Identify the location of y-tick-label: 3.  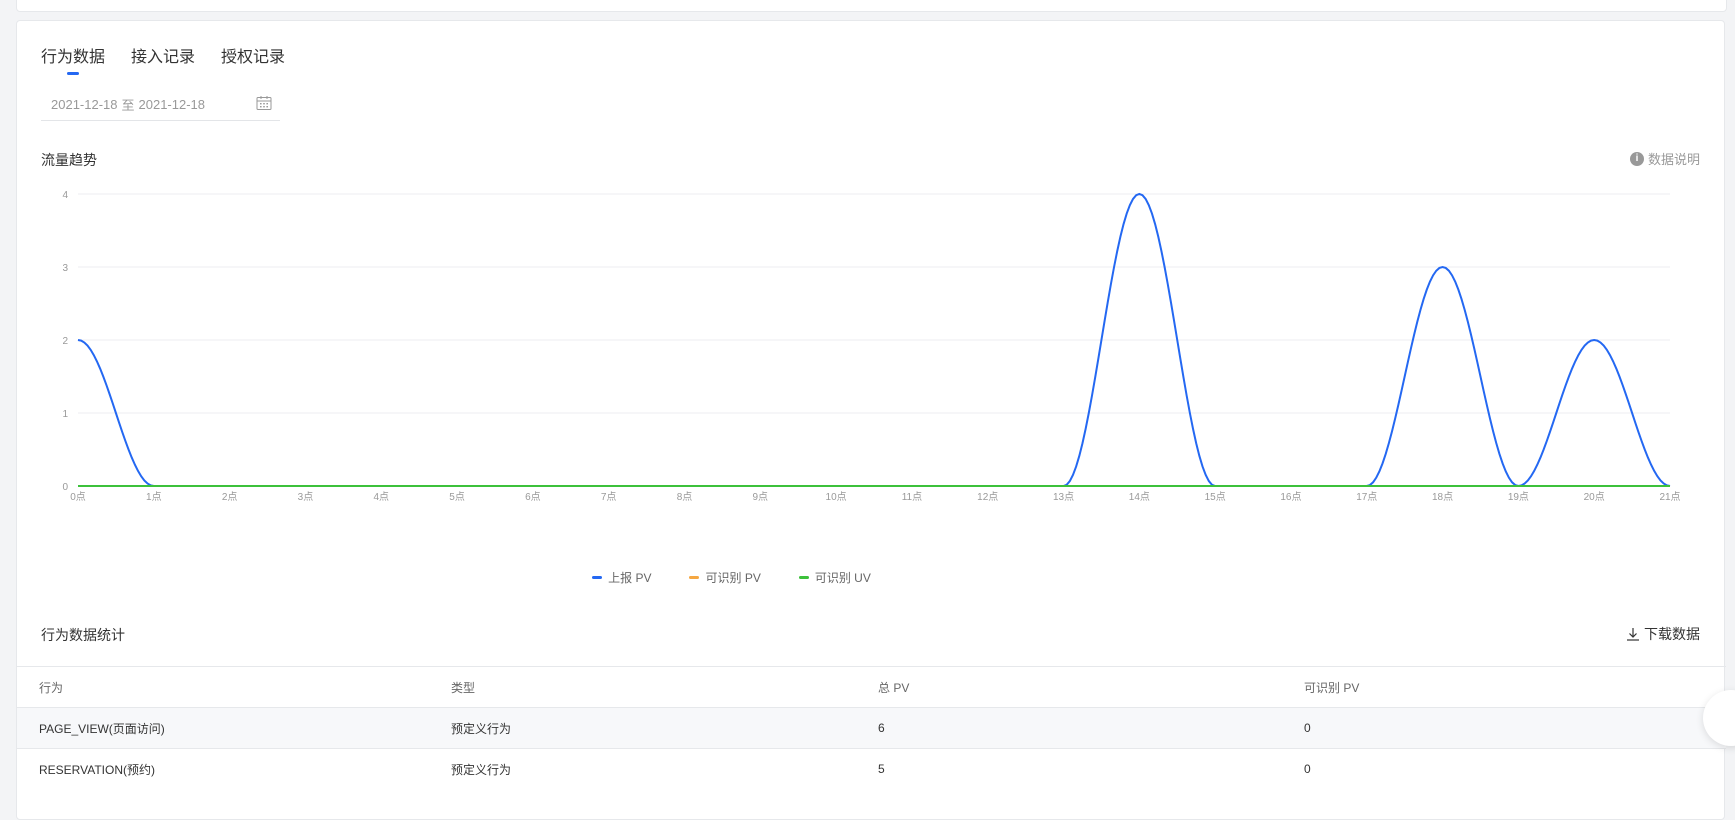
(65, 268).